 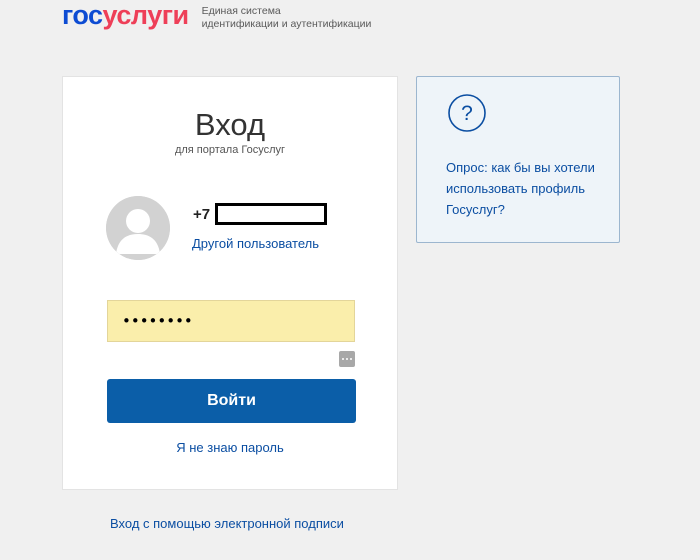 What do you see at coordinates (231, 321) in the screenshot?
I see `password-input` at bounding box center [231, 321].